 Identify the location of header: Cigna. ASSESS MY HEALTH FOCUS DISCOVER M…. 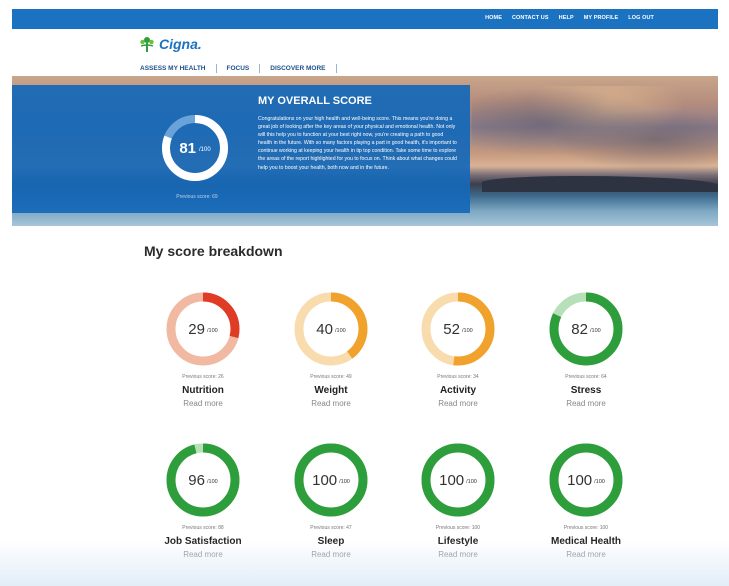
(365, 52).